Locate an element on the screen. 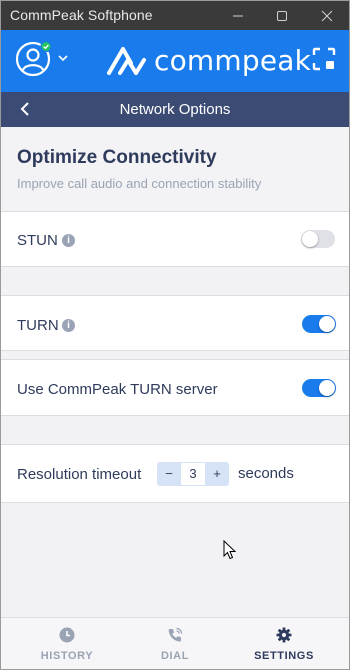 The height and width of the screenshot is (670, 350). user-icon is located at coordinates (33, 58).